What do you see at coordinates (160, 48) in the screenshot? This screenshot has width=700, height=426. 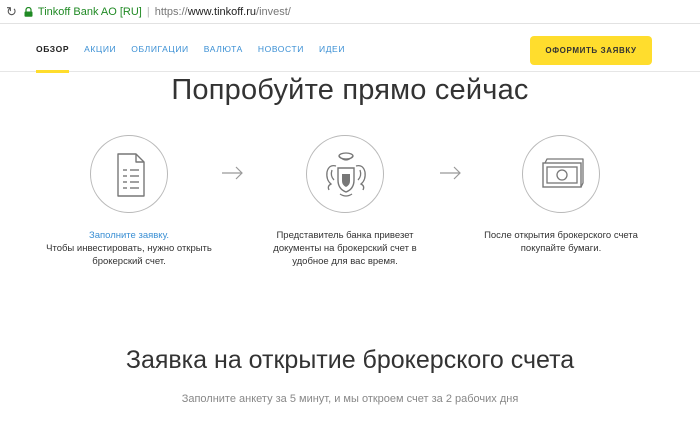 I see `tab-bonds: ОБЛИГАЦИИ` at bounding box center [160, 48].